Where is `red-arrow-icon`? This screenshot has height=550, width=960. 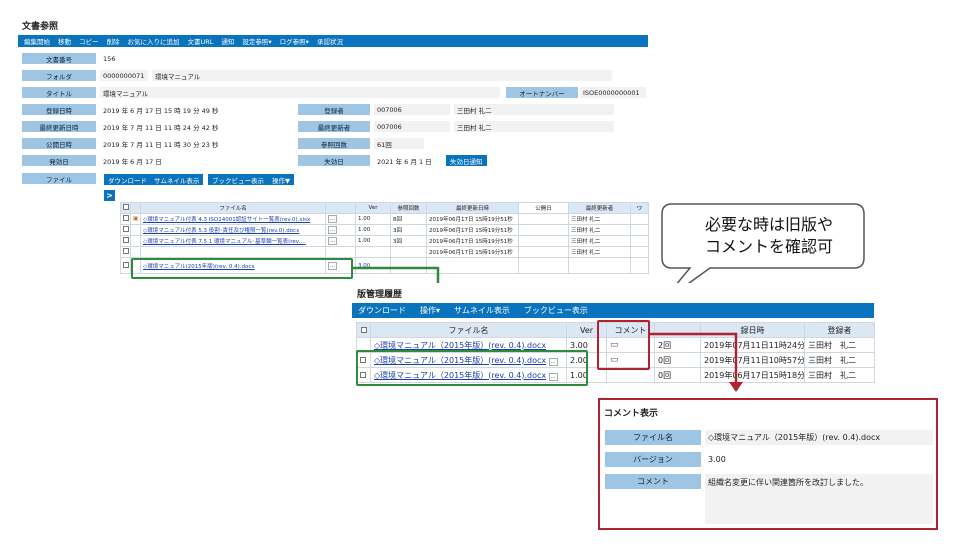 red-arrow-icon is located at coordinates (696, 362).